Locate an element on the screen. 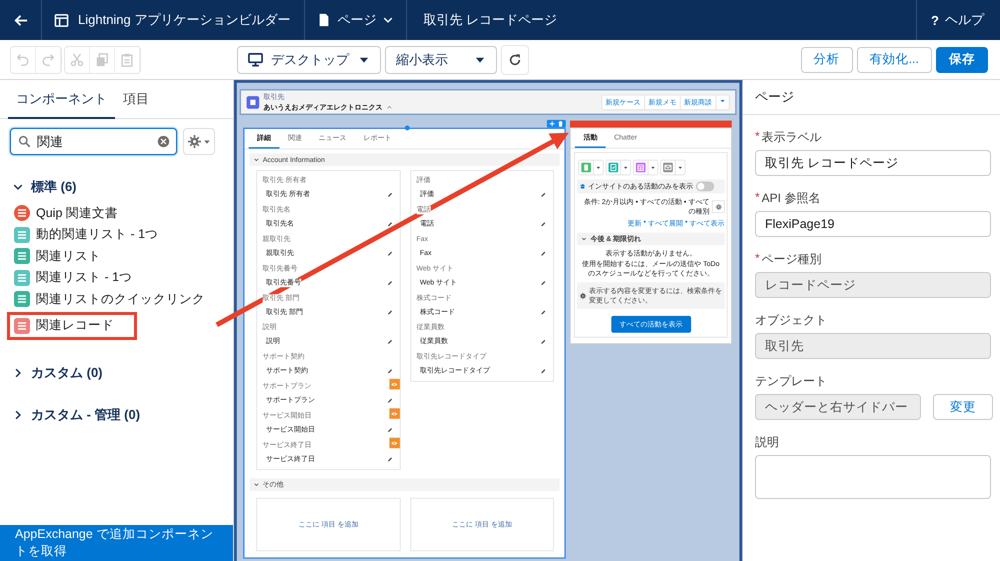  search-field: 関連 is located at coordinates (93, 141).